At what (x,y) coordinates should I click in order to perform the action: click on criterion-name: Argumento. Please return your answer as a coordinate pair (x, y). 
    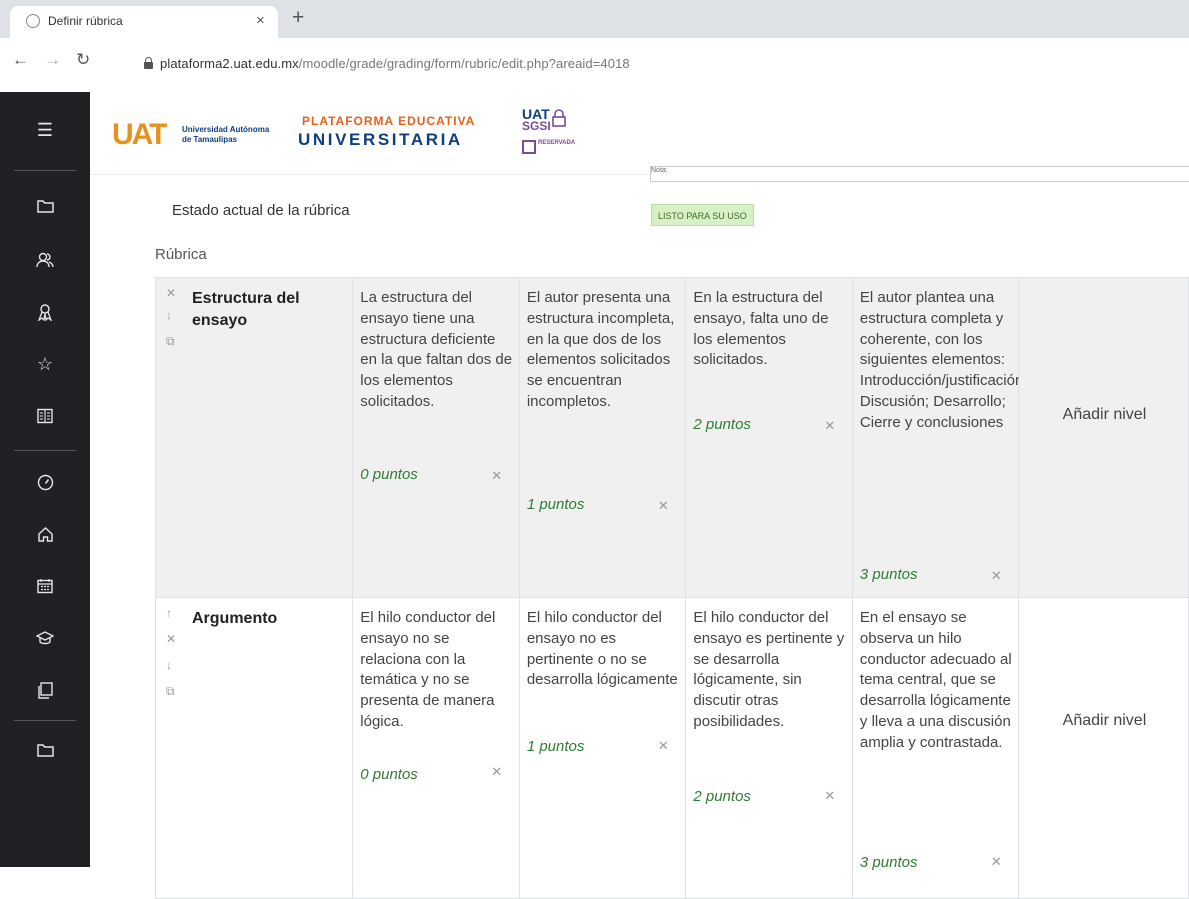
    Looking at the image, I should click on (267, 619).